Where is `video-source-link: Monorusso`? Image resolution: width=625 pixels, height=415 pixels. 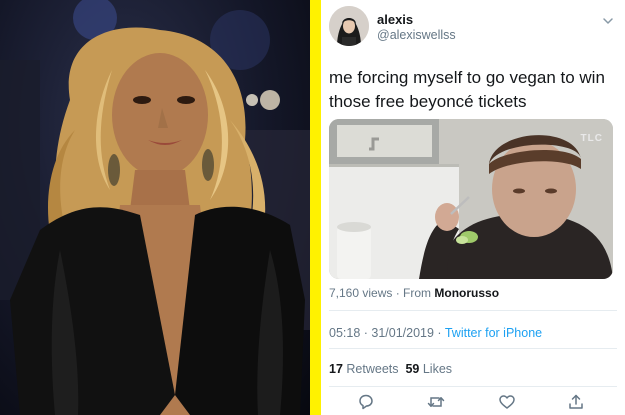 video-source-link: Monorusso is located at coordinates (466, 293).